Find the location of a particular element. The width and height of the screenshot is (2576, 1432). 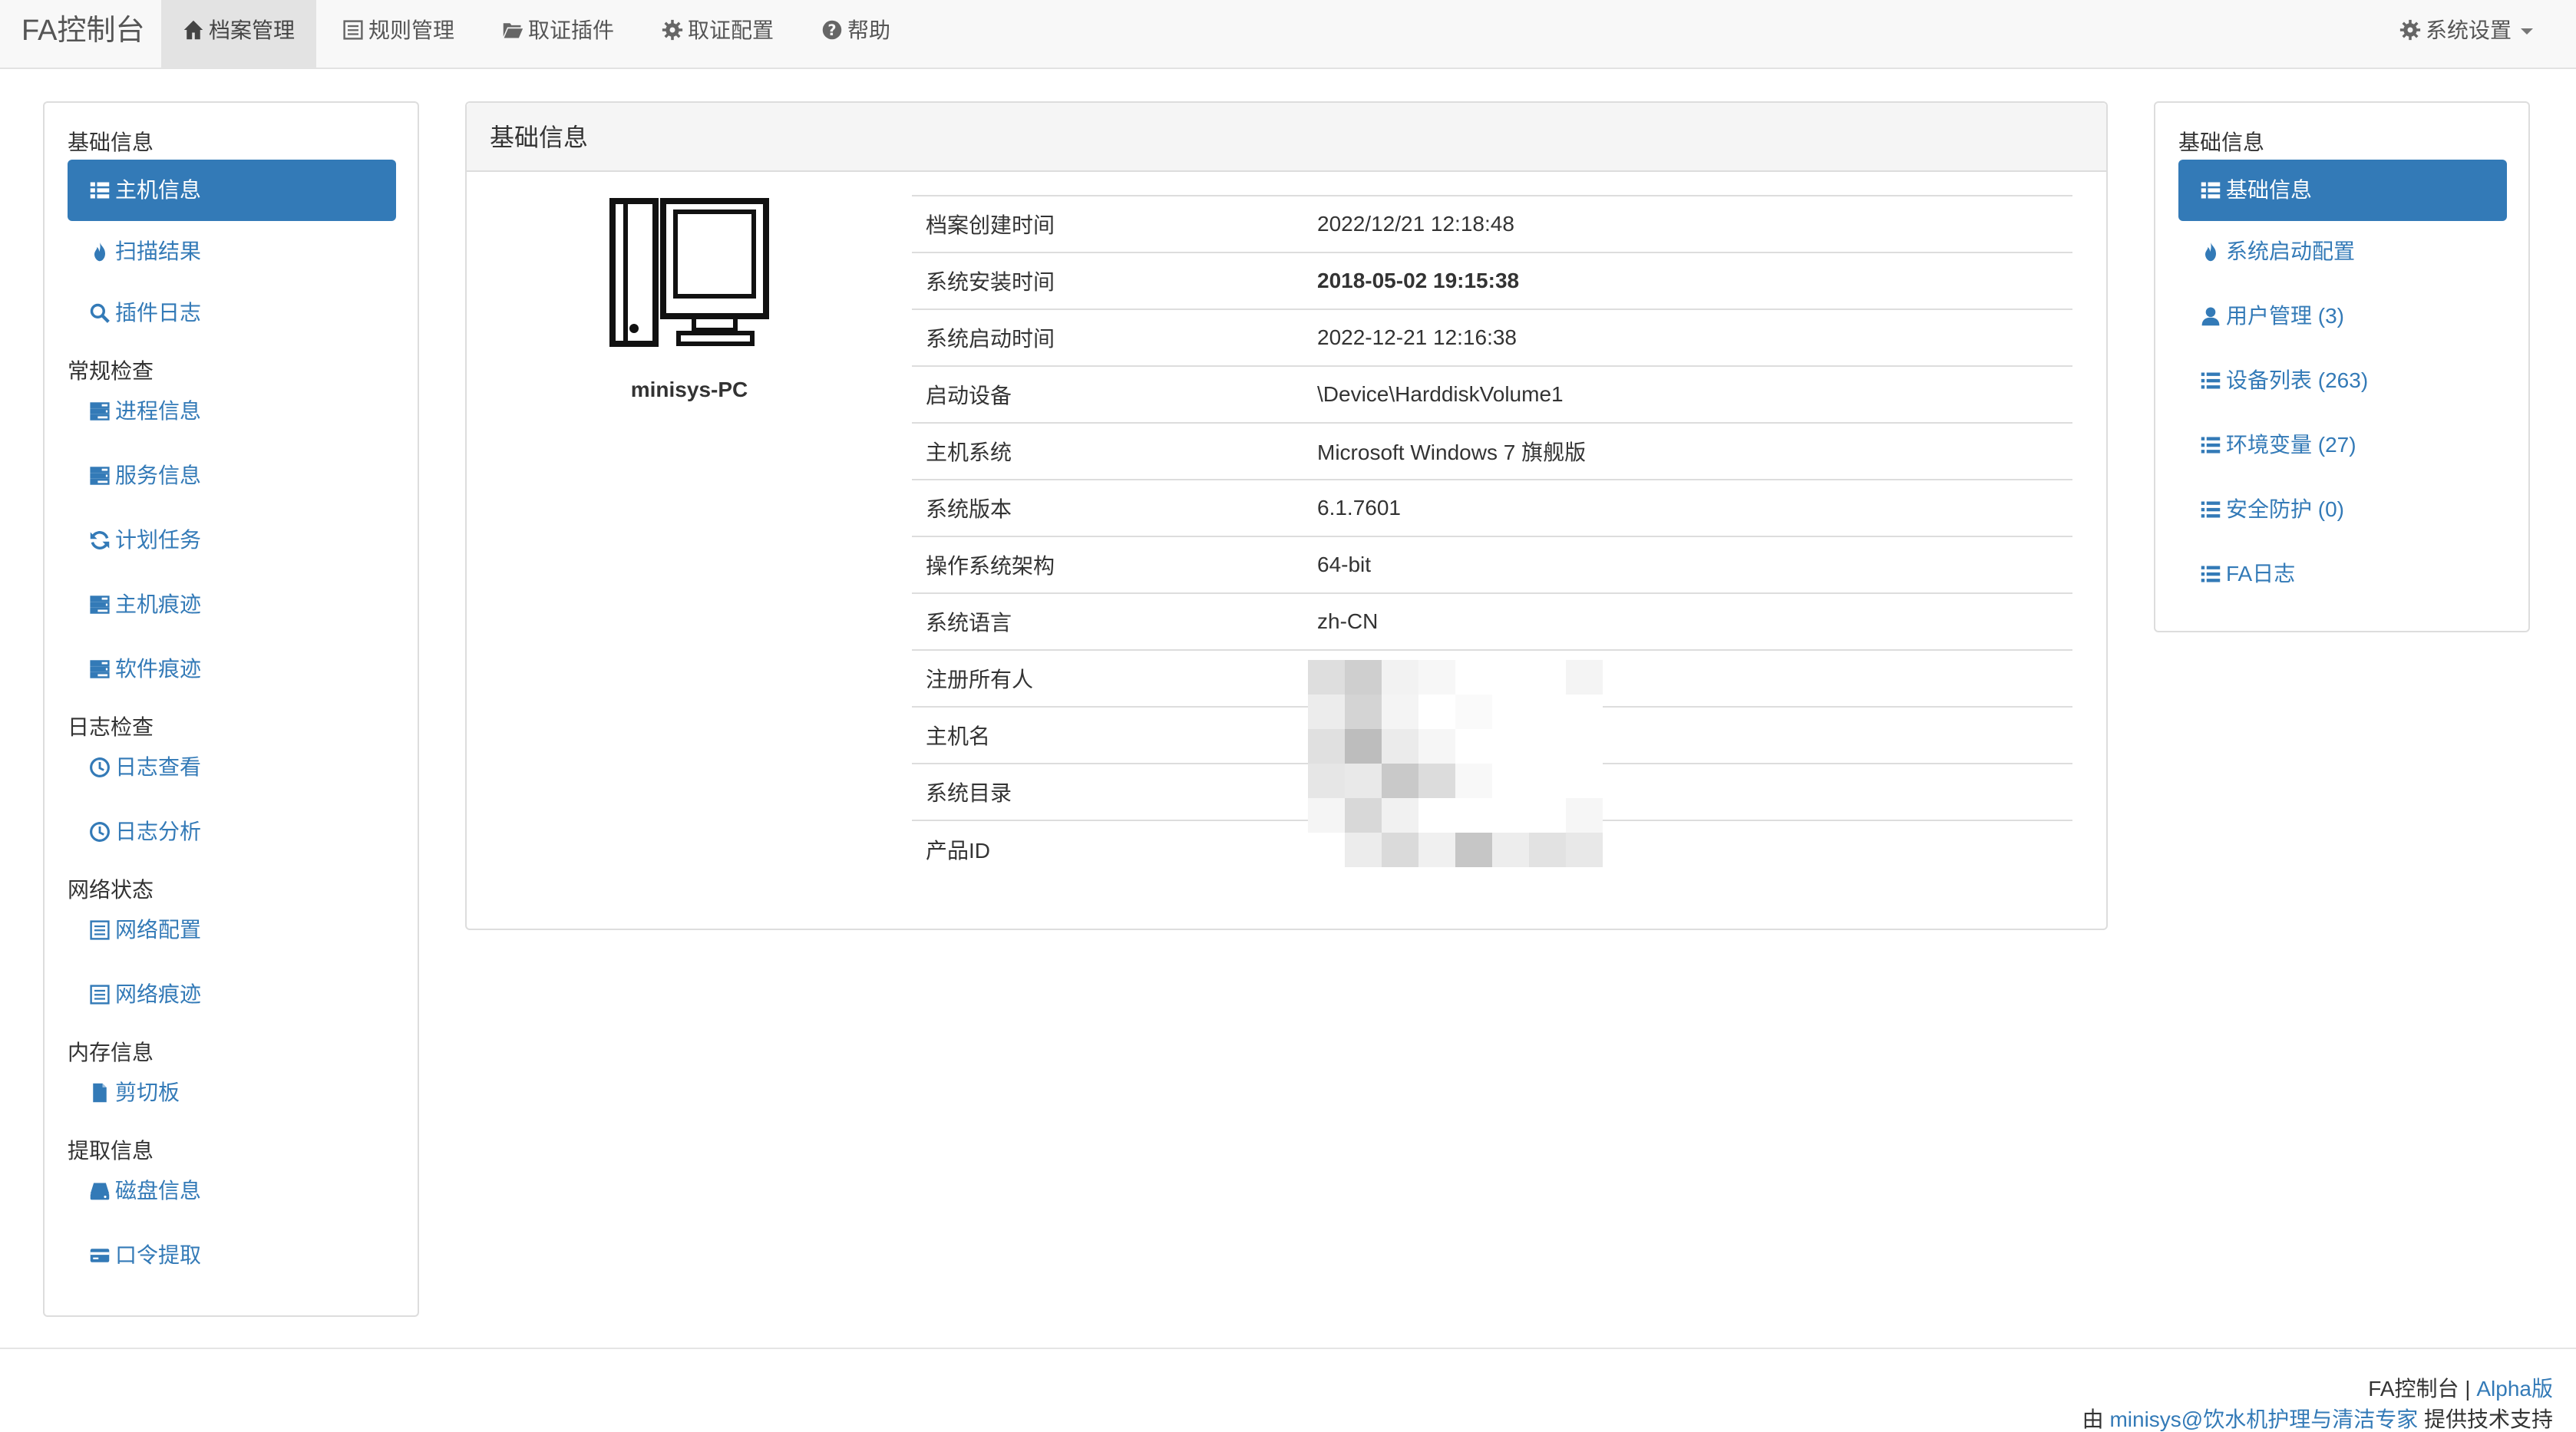

search-icon is located at coordinates (100, 313).